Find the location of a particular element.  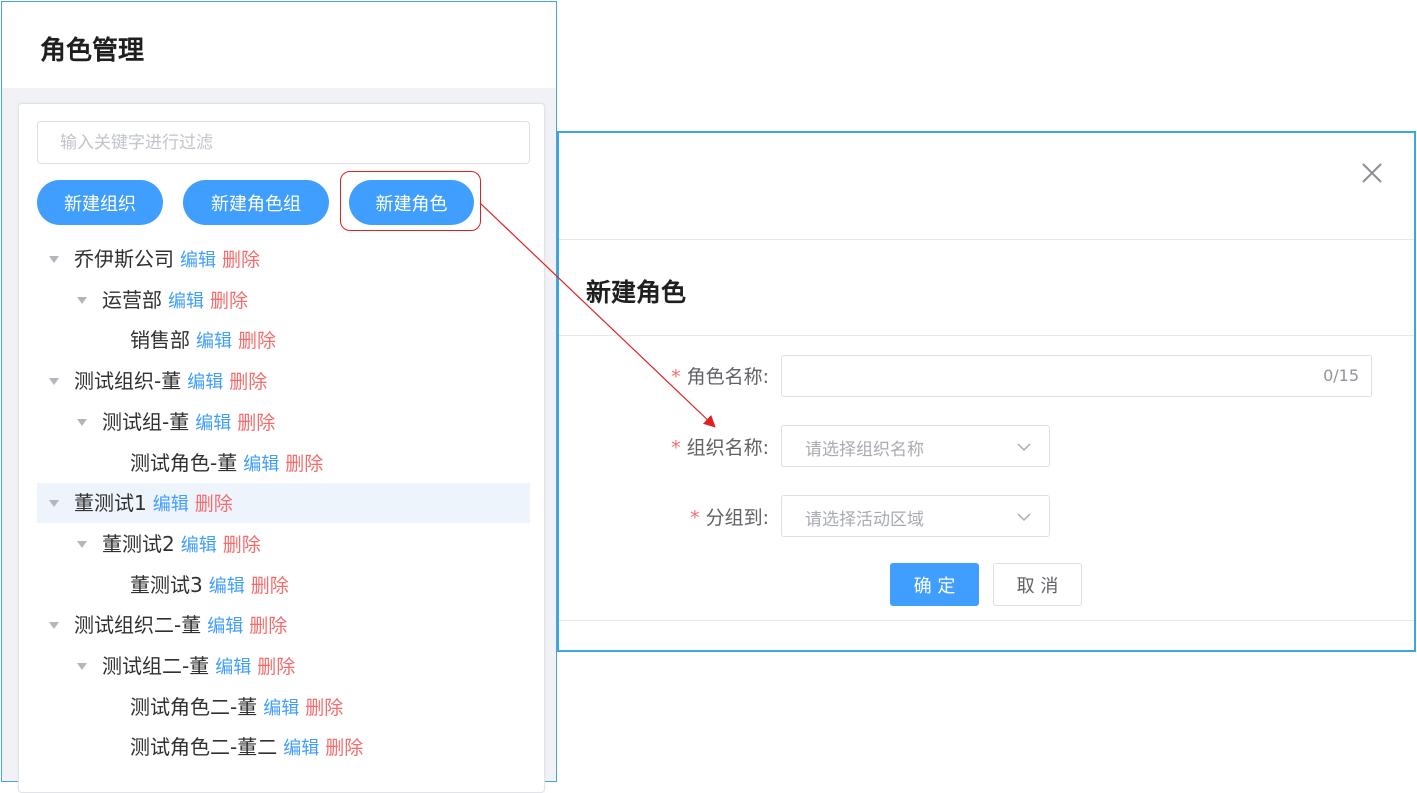

tree-node-label: 销售部 is located at coordinates (160, 340).